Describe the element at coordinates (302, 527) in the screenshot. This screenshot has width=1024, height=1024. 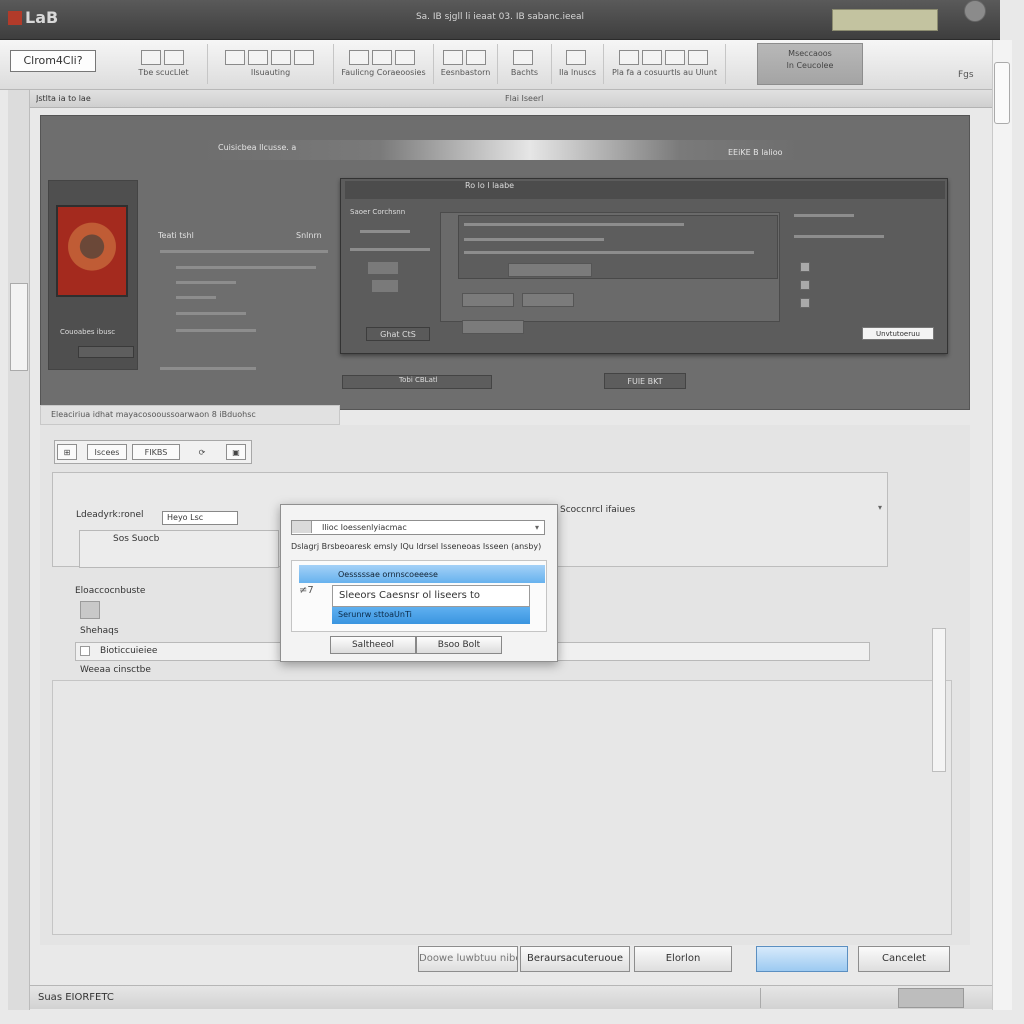
I see `folder-icon` at that location.